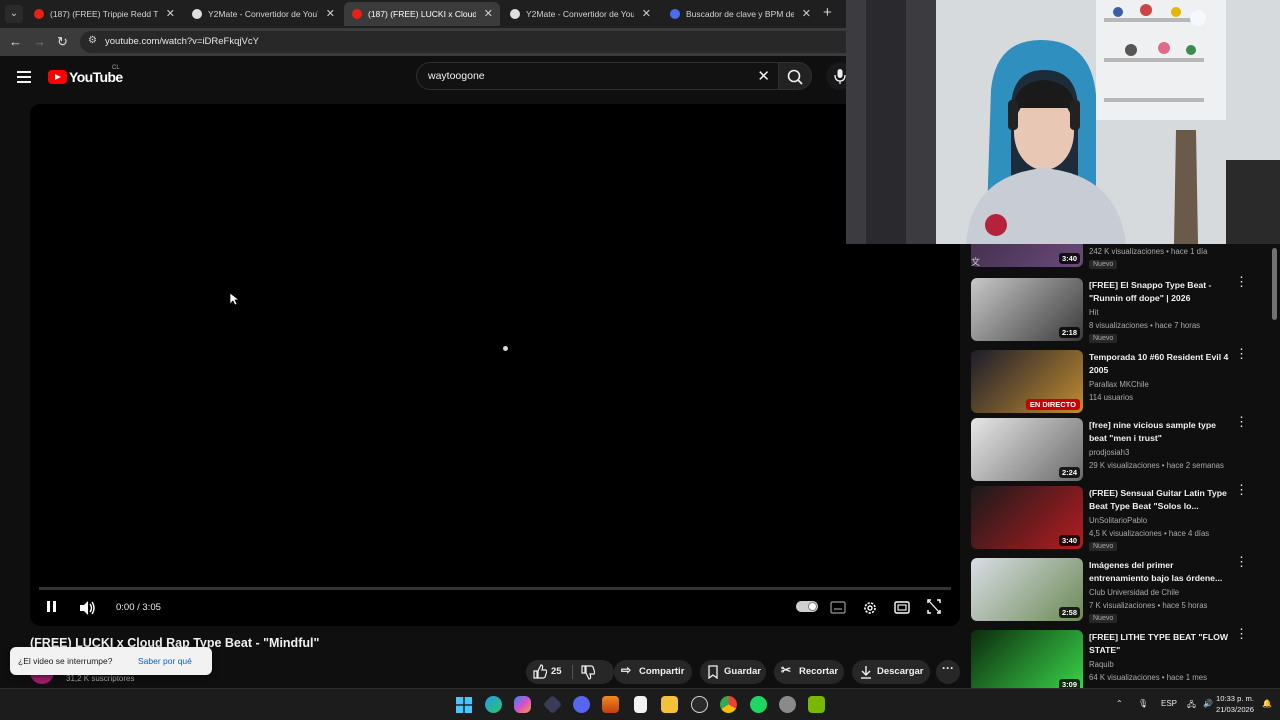 This screenshot has height=720, width=1280. I want to click on obs-studio-icon, so click(699, 704).